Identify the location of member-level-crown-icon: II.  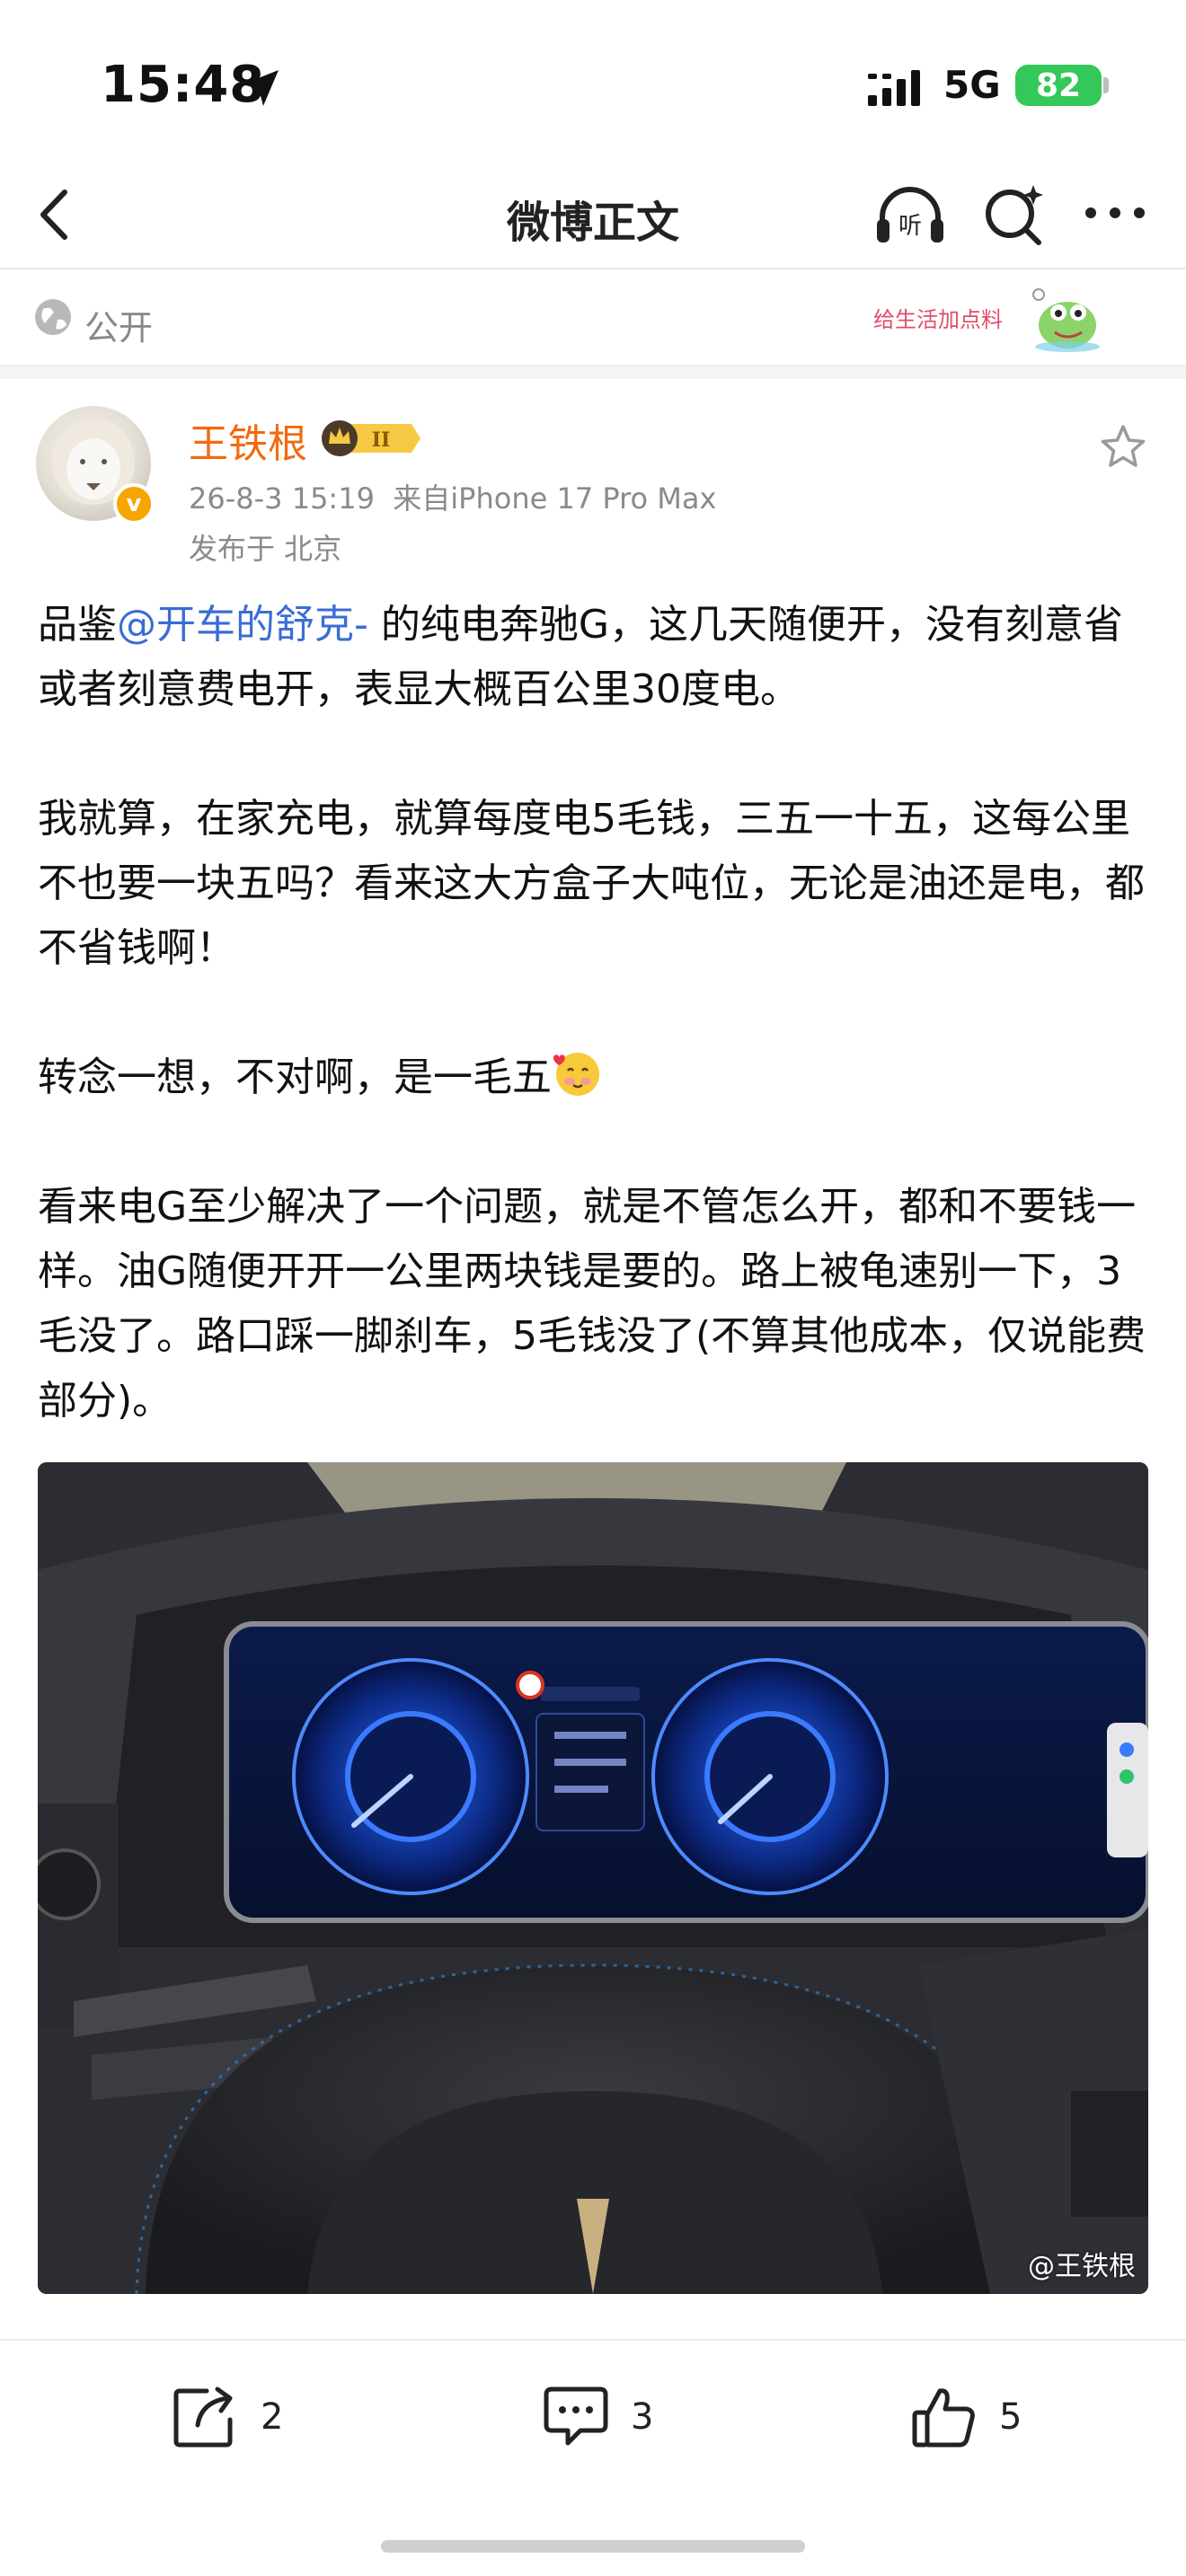
(371, 438).